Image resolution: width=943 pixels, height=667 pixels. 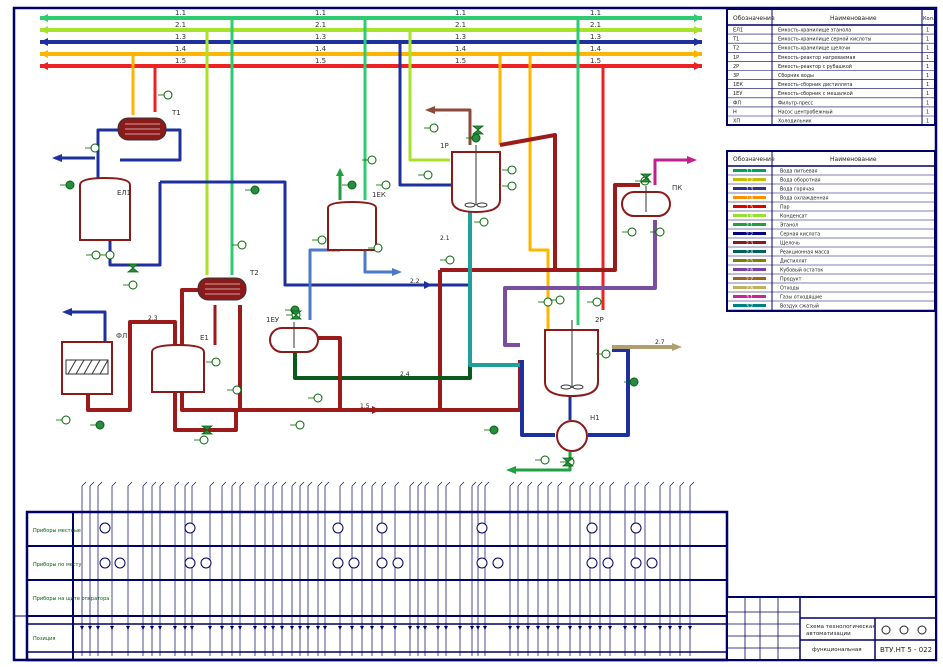 What do you see at coordinates (356, 221) in the screenshot?
I see `tank-ek: 1ЕК` at bounding box center [356, 221].